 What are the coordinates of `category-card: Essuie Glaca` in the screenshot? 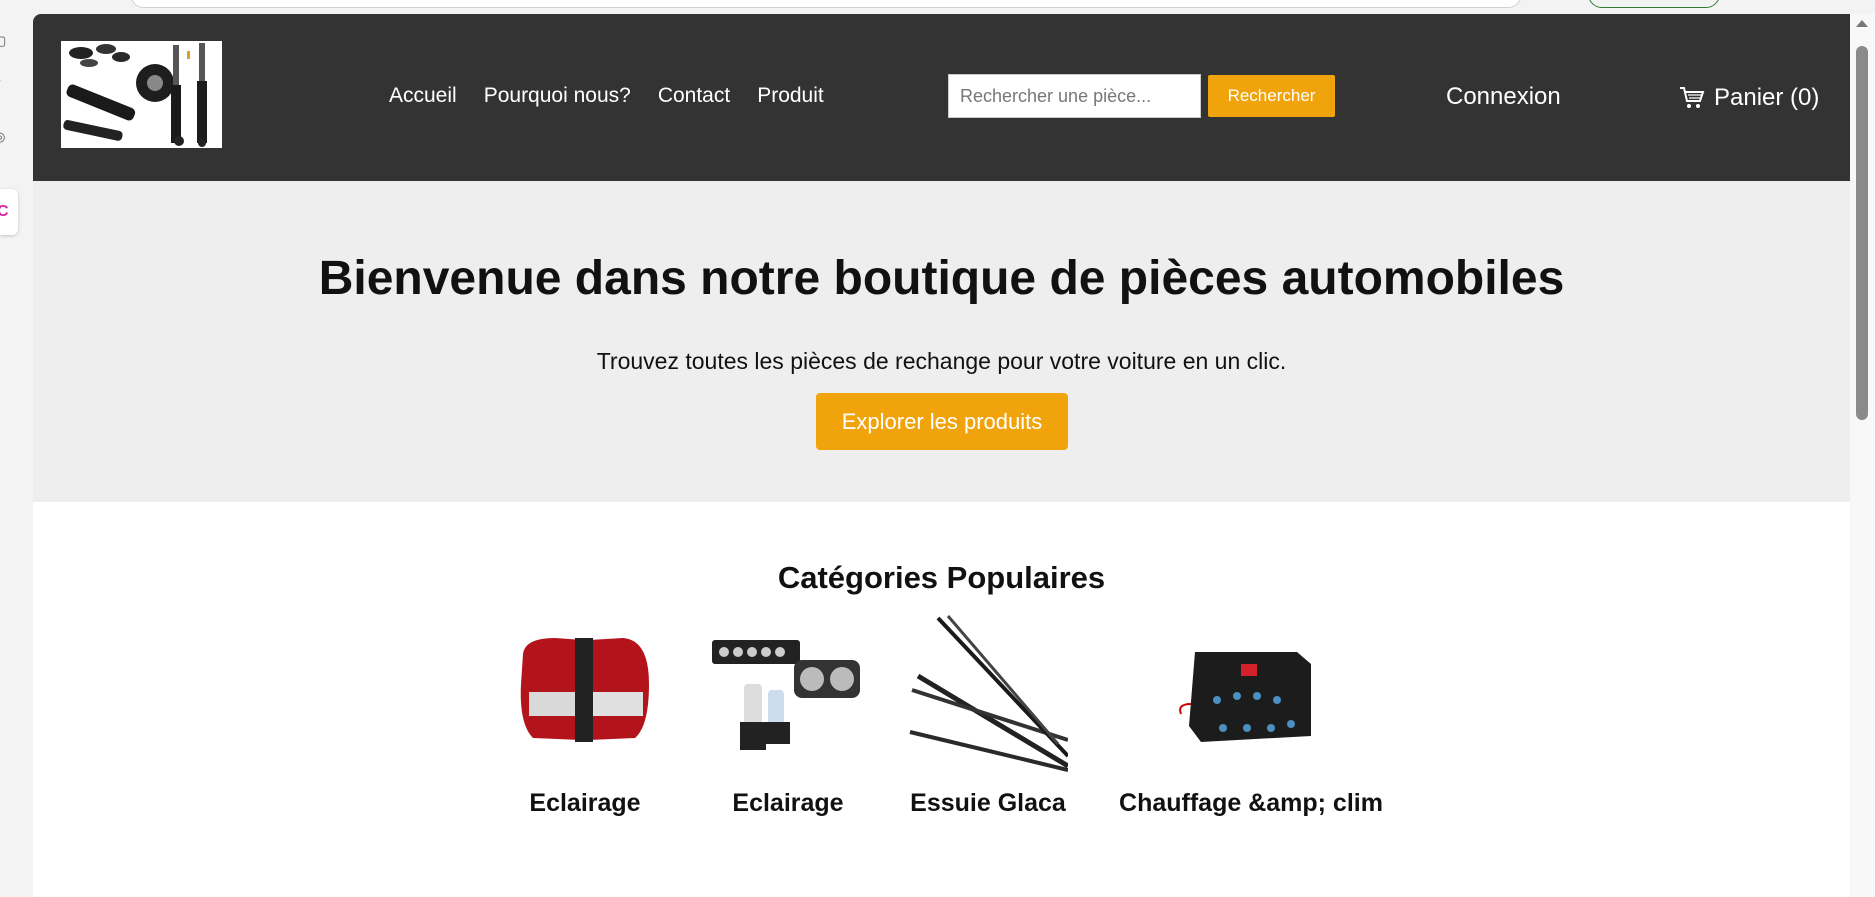 It's located at (989, 716).